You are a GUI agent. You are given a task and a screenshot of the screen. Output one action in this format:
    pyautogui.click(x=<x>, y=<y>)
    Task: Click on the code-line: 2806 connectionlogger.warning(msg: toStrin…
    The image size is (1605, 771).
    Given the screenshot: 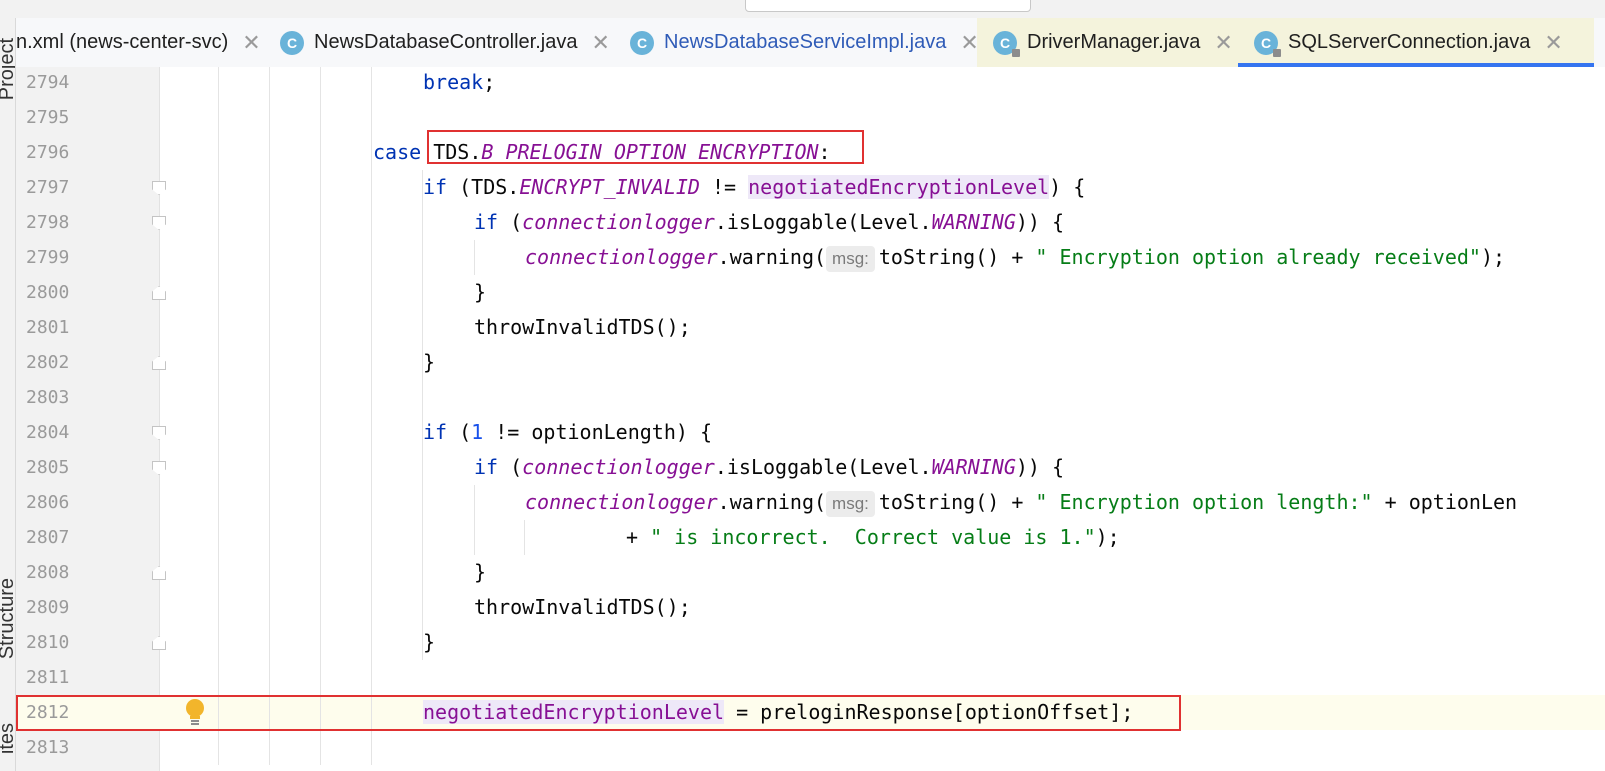 What is the action you would take?
    pyautogui.click(x=810, y=502)
    